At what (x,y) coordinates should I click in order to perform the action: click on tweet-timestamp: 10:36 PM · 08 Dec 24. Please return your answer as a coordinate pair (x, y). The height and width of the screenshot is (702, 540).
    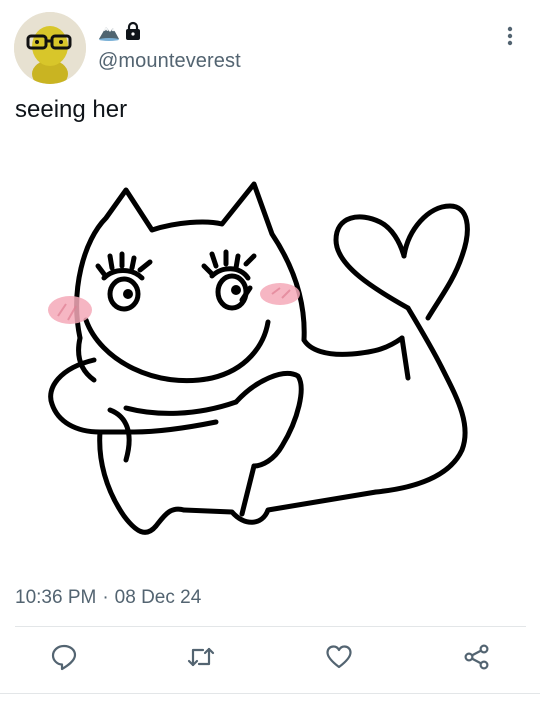
    Looking at the image, I should click on (108, 598).